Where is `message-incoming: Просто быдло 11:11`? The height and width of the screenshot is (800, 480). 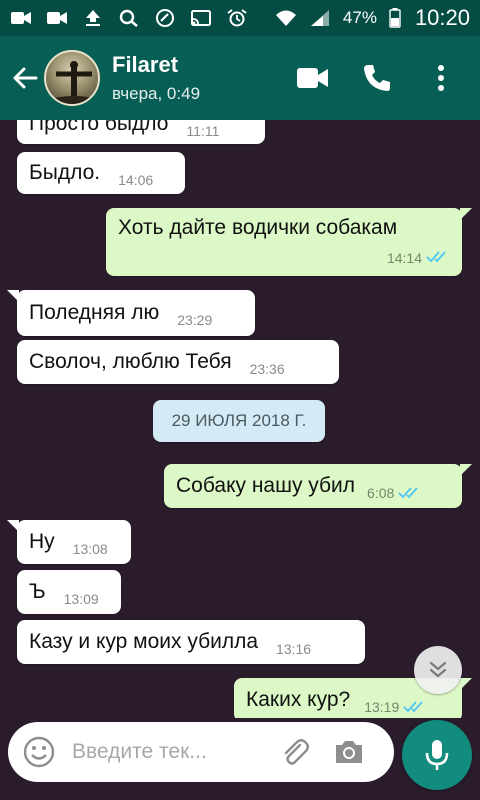 message-incoming: Просто быдло 11:11 is located at coordinates (141, 132).